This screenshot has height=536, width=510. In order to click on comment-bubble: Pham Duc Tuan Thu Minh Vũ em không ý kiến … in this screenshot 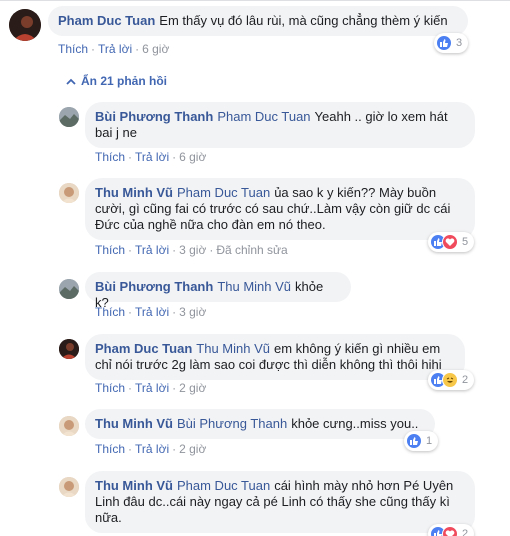, I will do `click(275, 357)`.